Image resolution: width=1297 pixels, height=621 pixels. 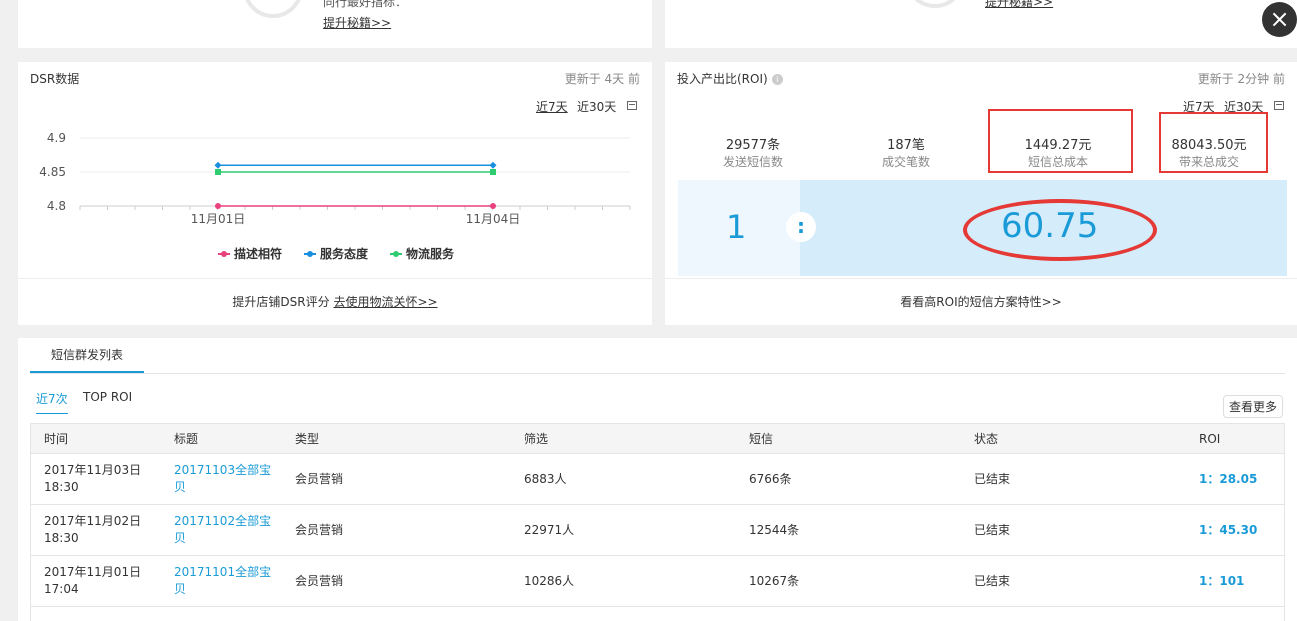 What do you see at coordinates (657, 373) in the screenshot?
I see `tab-divider` at bounding box center [657, 373].